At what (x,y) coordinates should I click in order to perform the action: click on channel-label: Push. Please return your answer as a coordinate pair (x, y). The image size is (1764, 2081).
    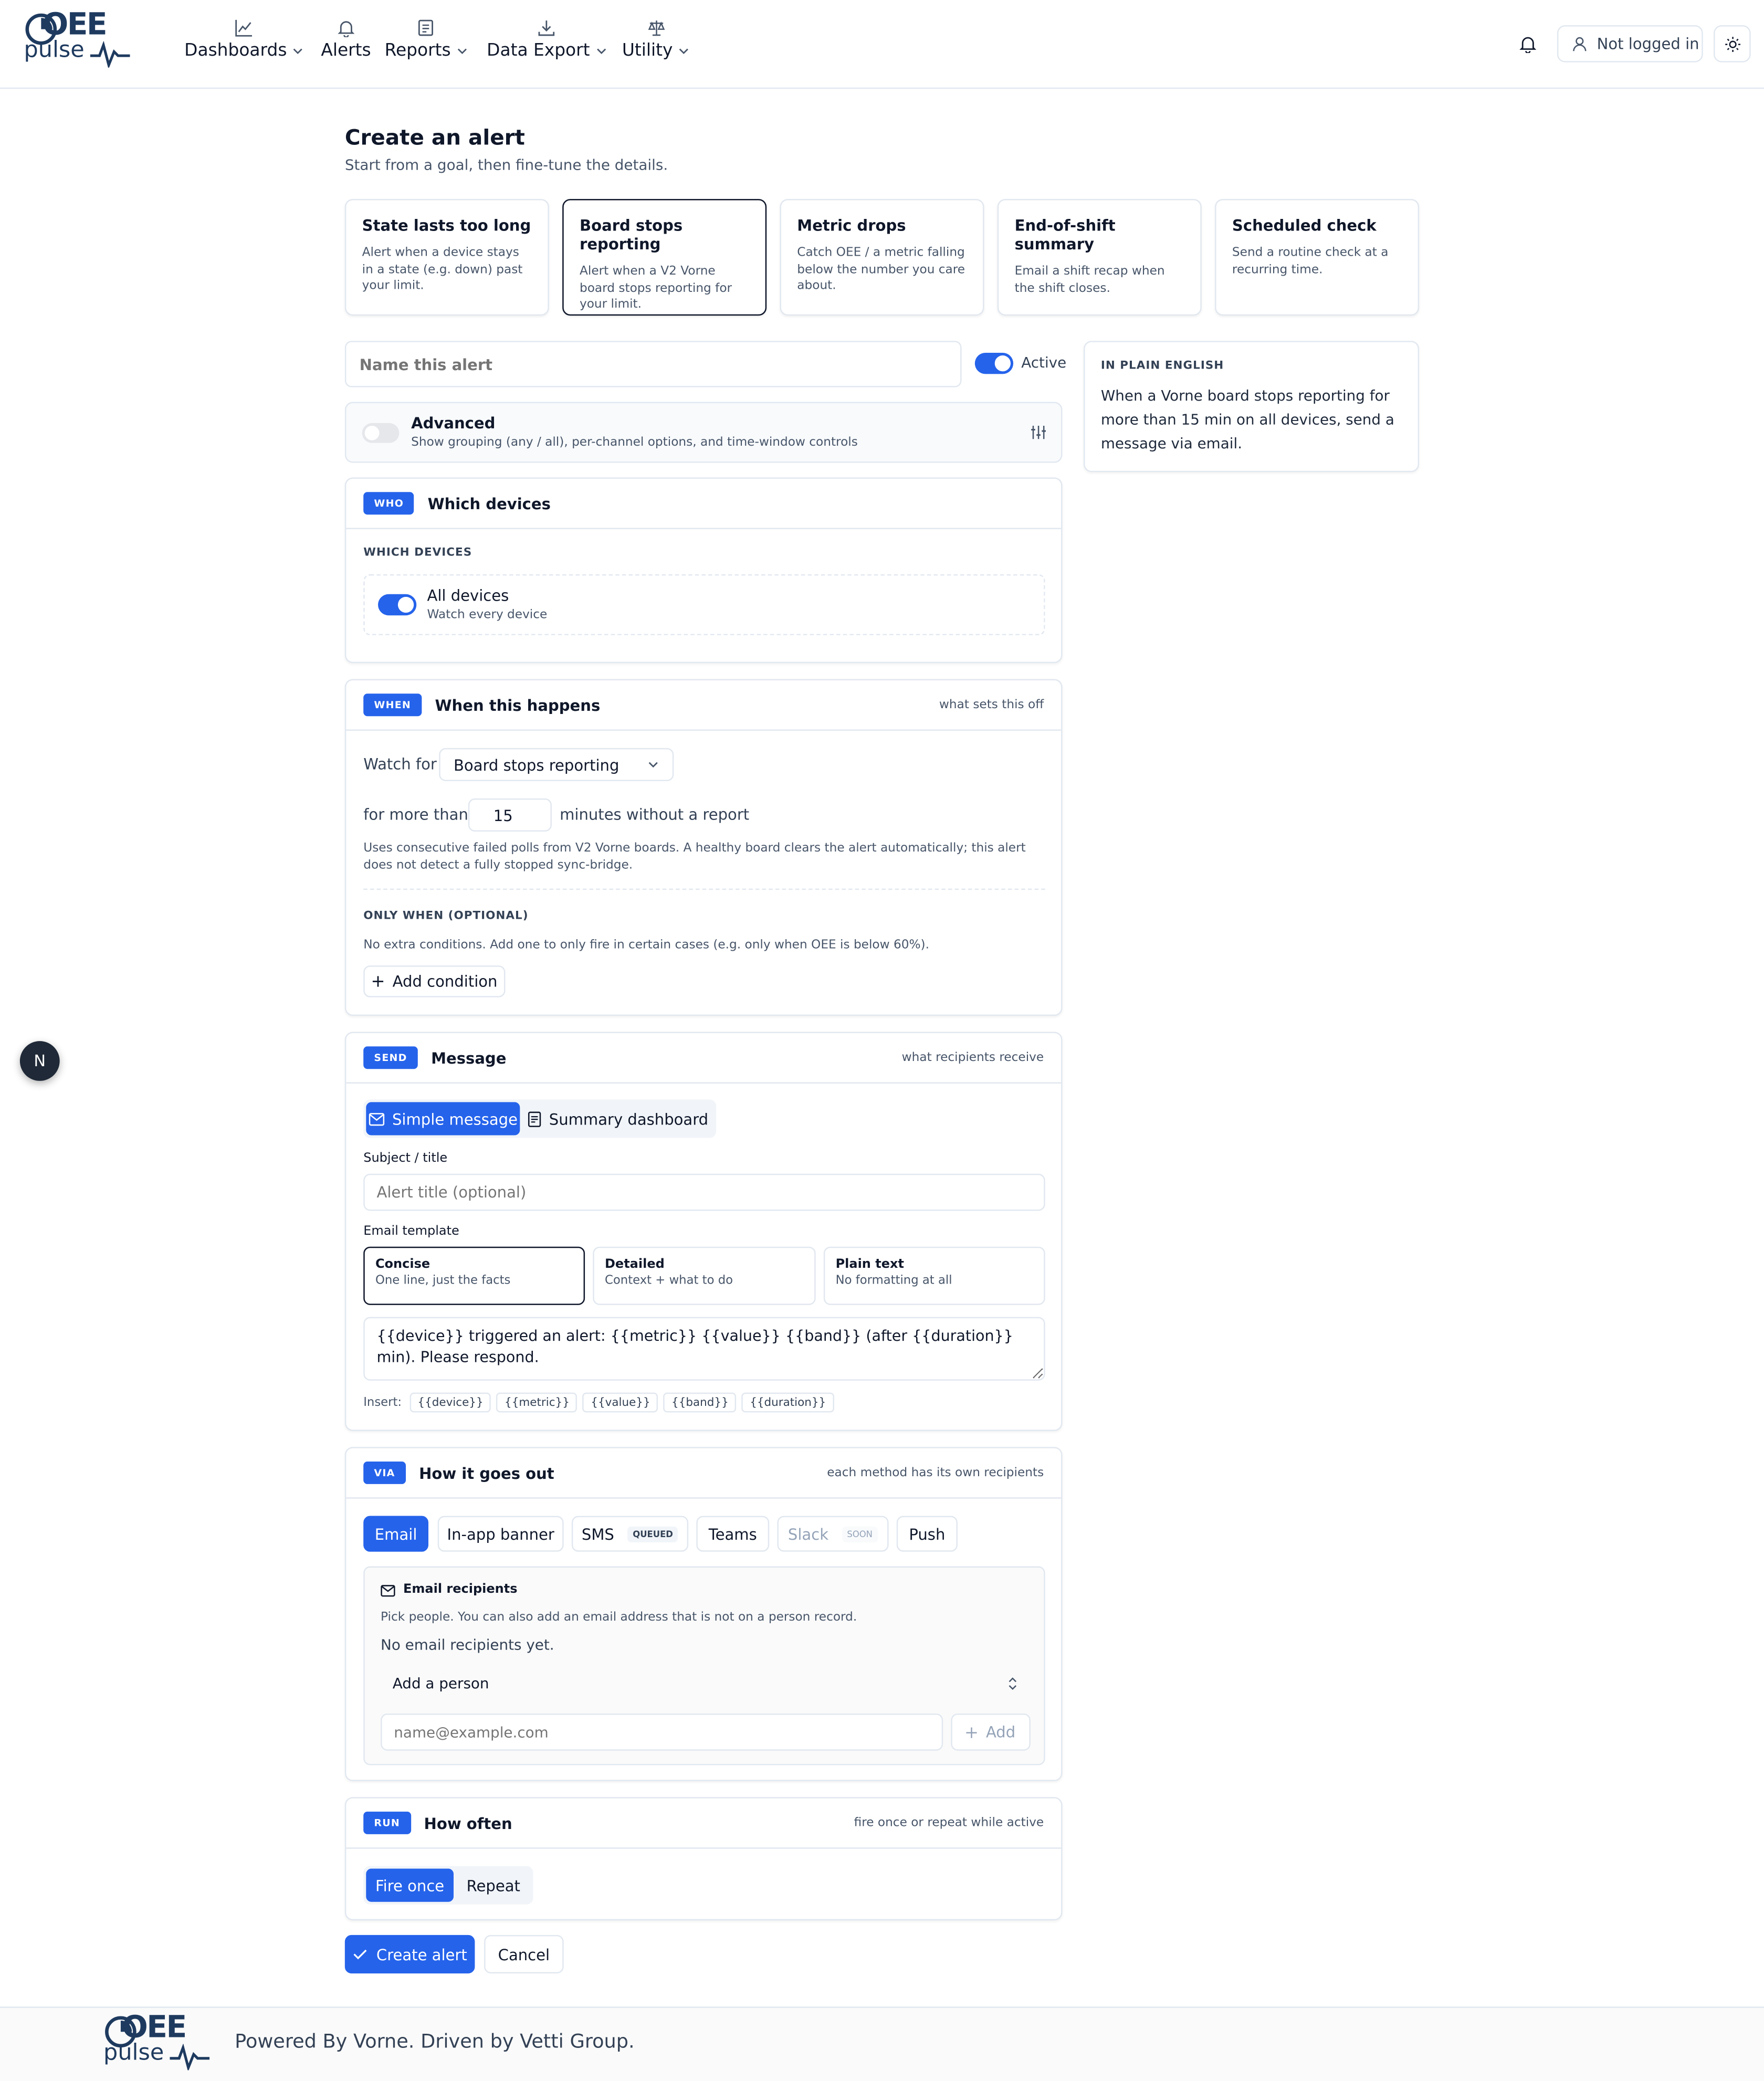
    Looking at the image, I should click on (927, 1533).